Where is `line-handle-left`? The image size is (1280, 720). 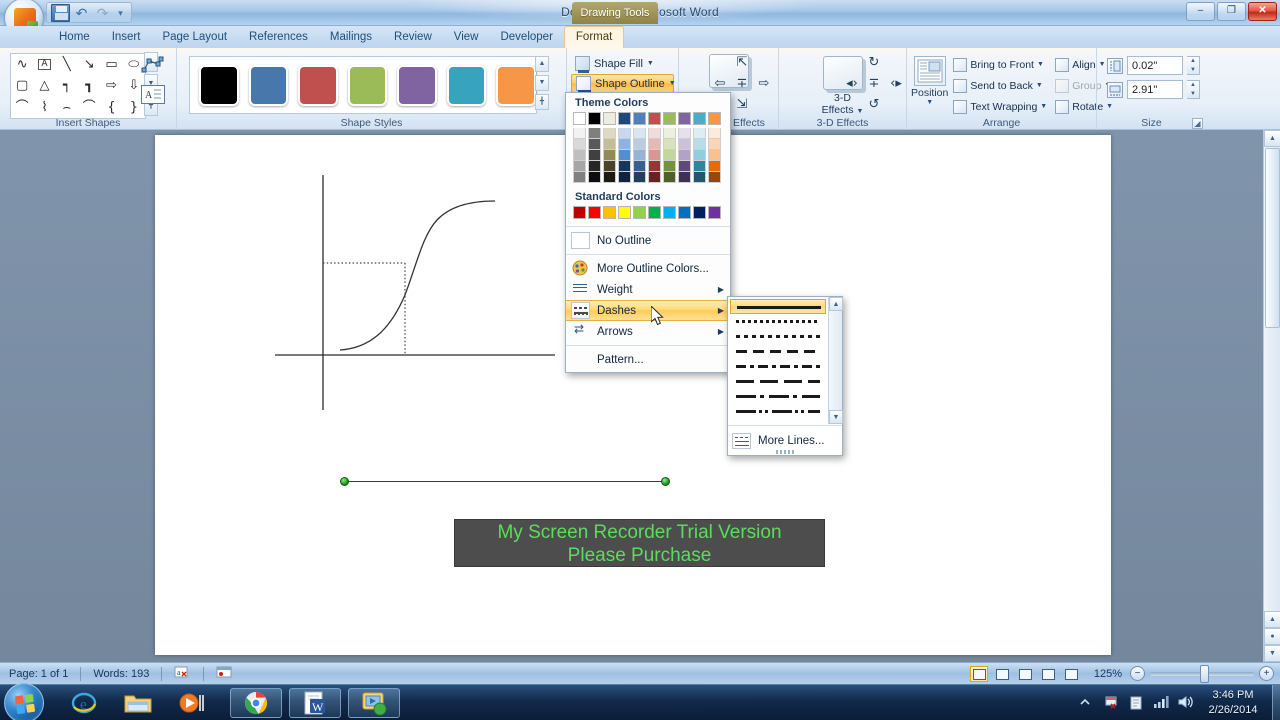 line-handle-left is located at coordinates (344, 481).